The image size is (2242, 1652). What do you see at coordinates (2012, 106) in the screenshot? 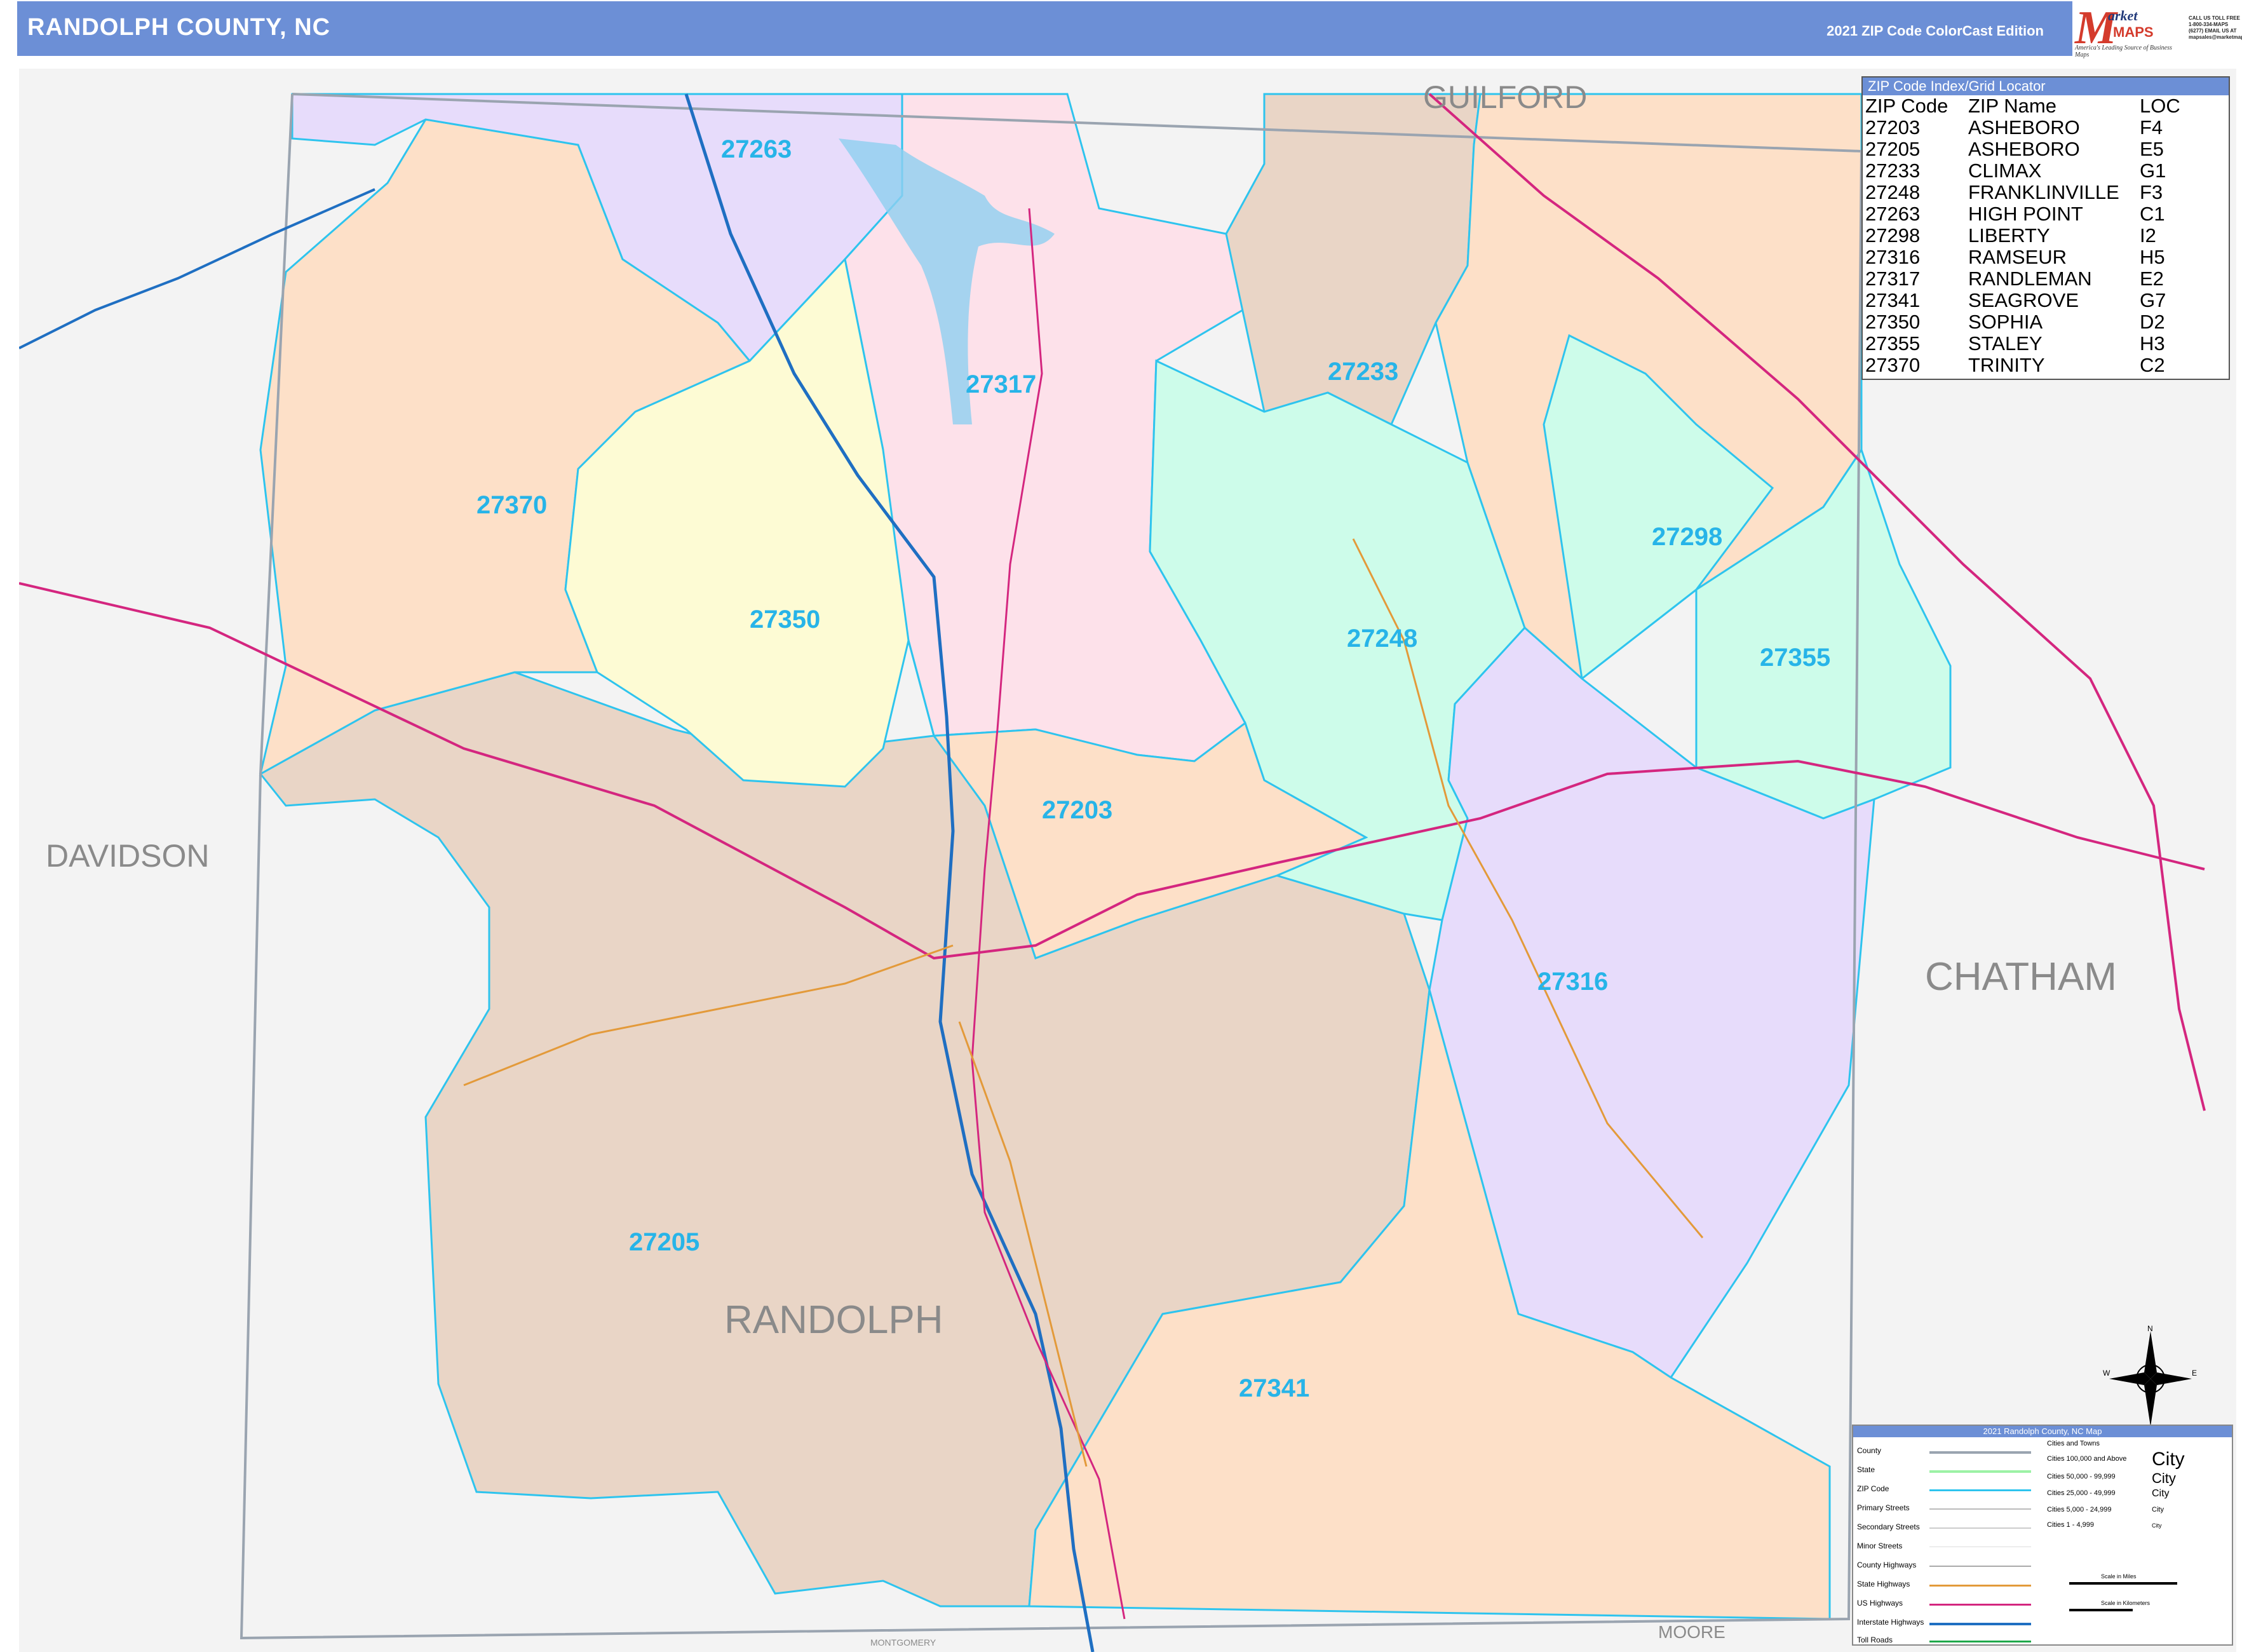
I see `column-header: ZIP Name` at bounding box center [2012, 106].